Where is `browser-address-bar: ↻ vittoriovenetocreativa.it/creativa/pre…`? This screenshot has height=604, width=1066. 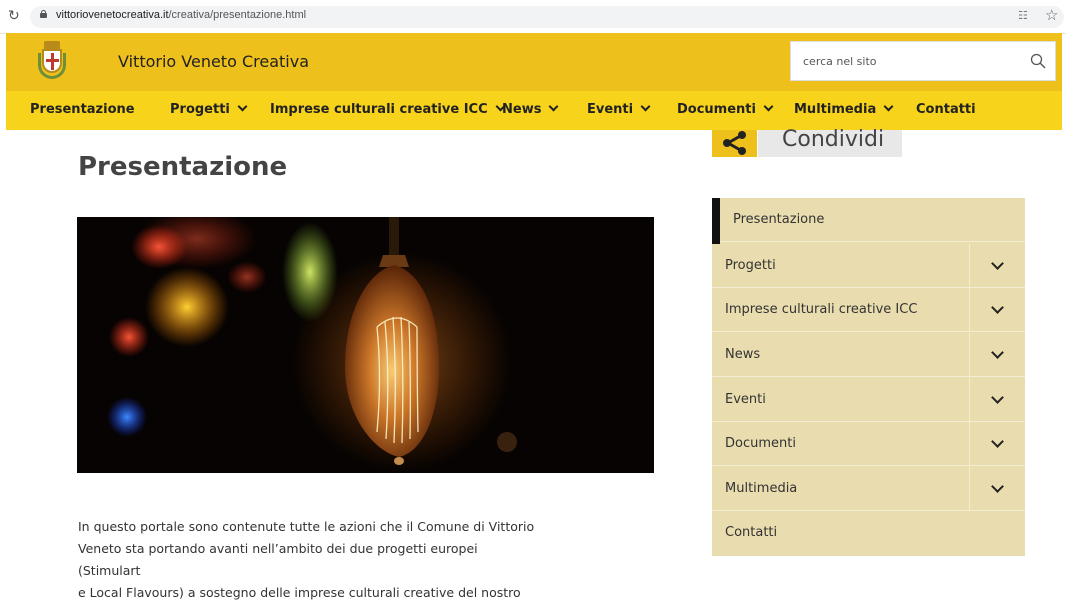 browser-address-bar: ↻ vittoriovenetocreativa.it/creativa/pre… is located at coordinates (533, 17).